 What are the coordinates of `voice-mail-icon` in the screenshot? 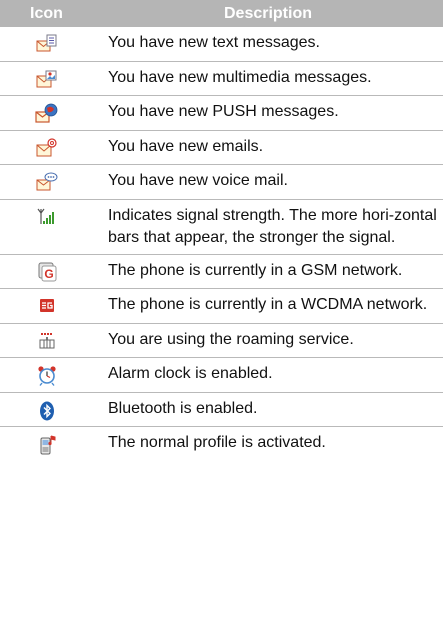 It's located at (46, 181).